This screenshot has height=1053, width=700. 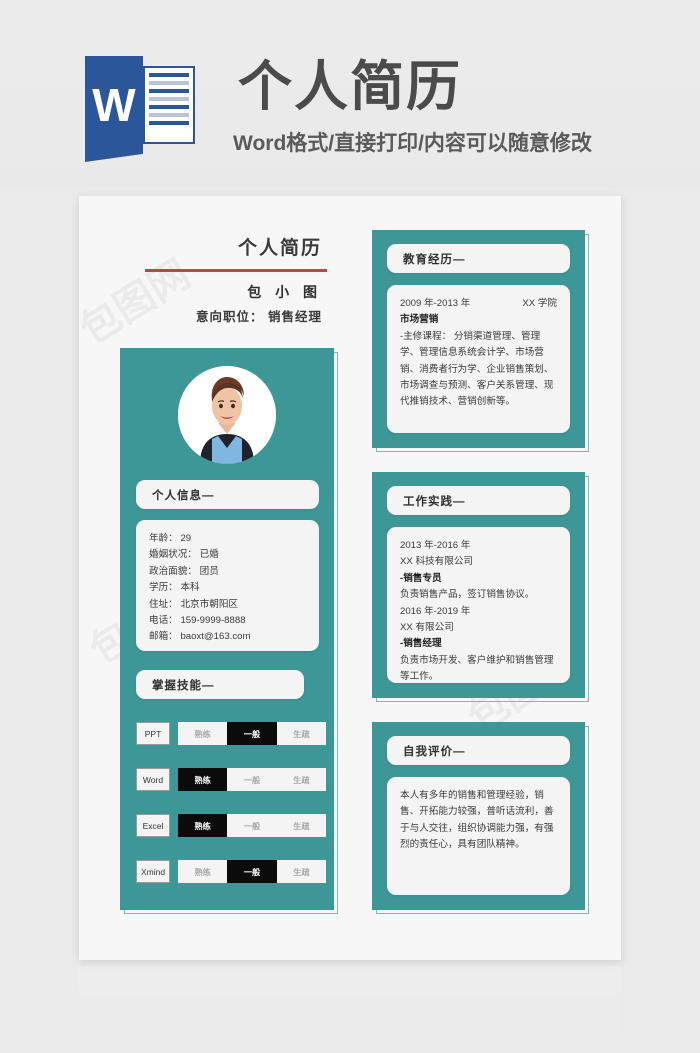 What do you see at coordinates (435, 611) in the screenshot?
I see `work-period-2: 2016 年-2019 年` at bounding box center [435, 611].